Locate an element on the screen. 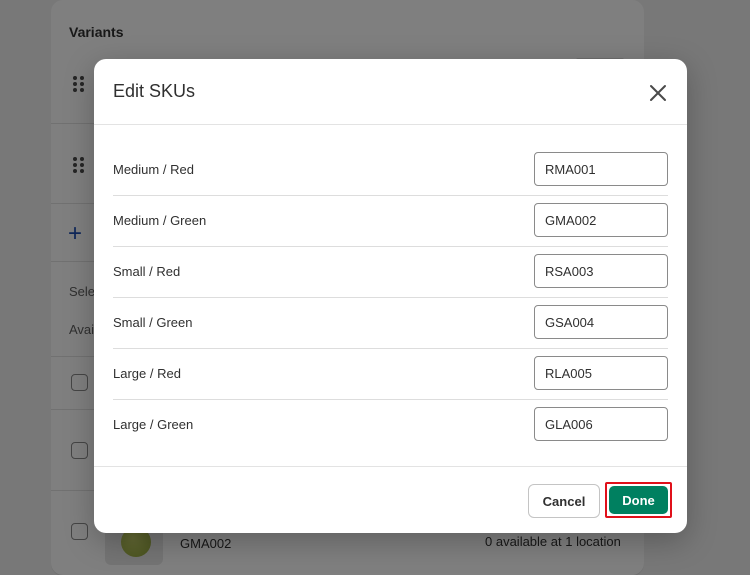  done-button: Done is located at coordinates (638, 500).